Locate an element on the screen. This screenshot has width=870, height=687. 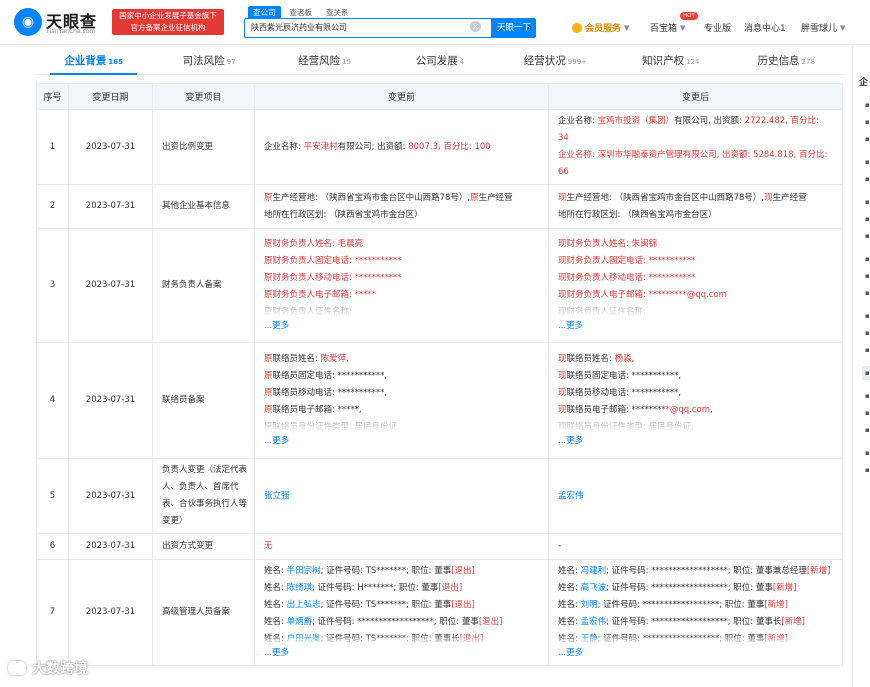
text-segment: 原联络员身份证件类型: 居民身份证, is located at coordinates (332, 427).